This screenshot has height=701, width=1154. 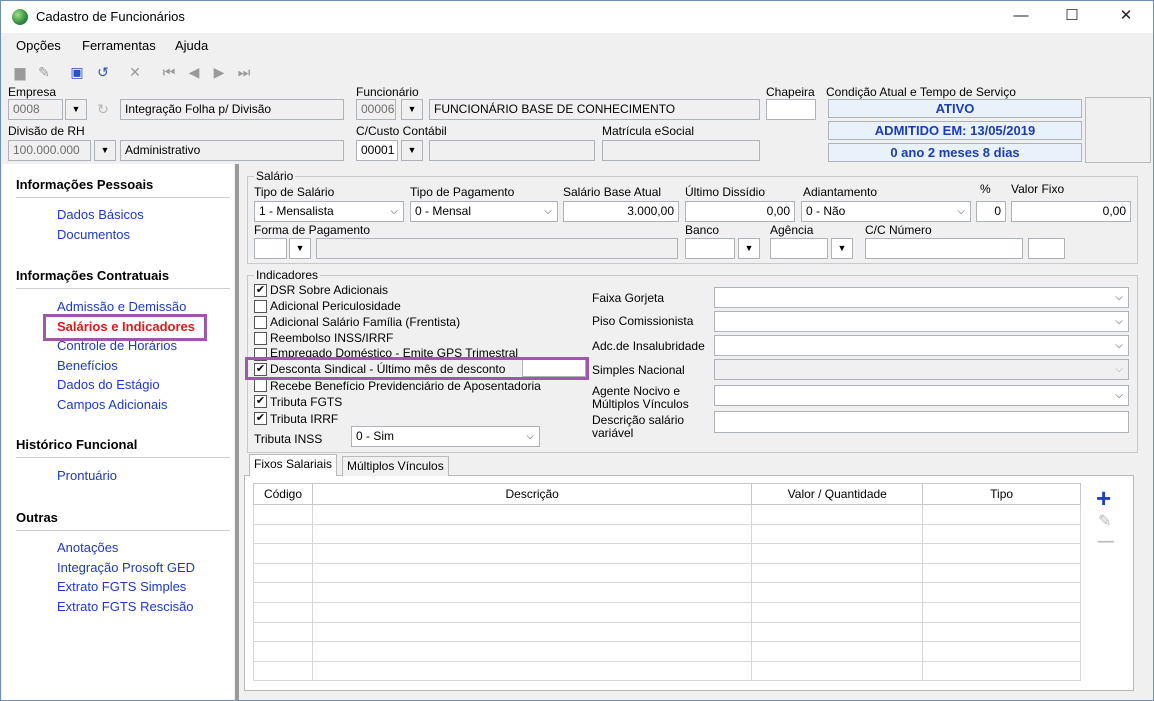 I want to click on adiantamento-label: Adiantamento, so click(x=840, y=192).